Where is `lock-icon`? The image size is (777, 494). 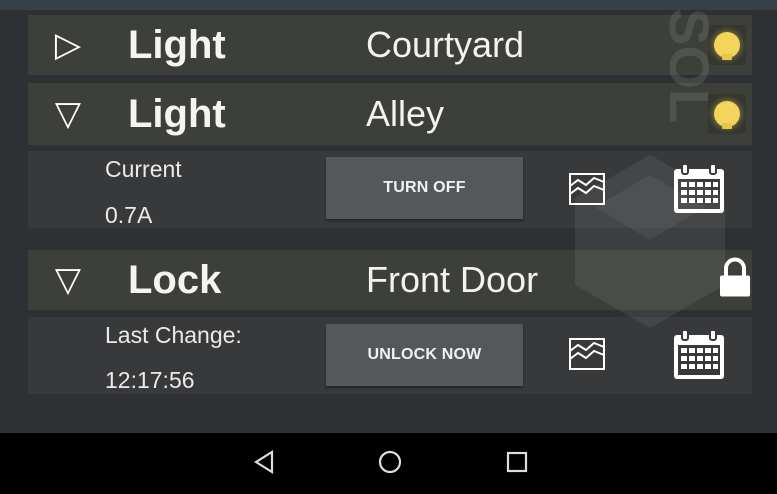
lock-icon is located at coordinates (735, 277).